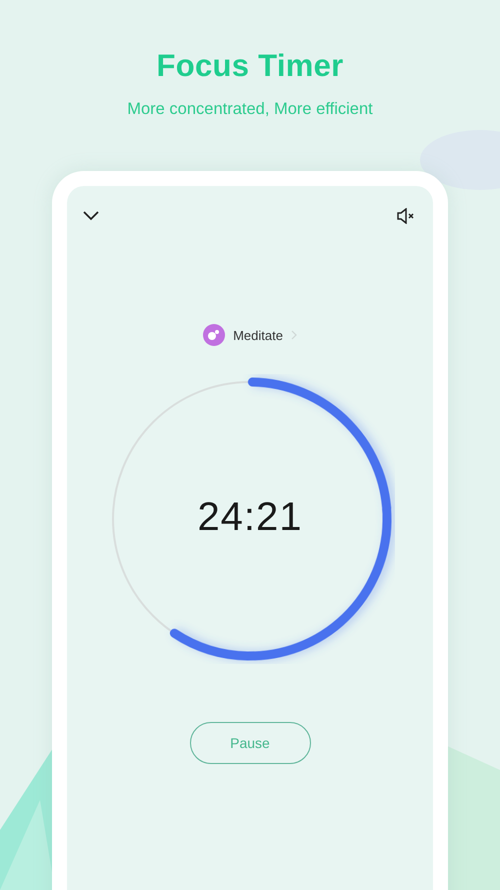  I want to click on chevron-down-icon, so click(91, 216).